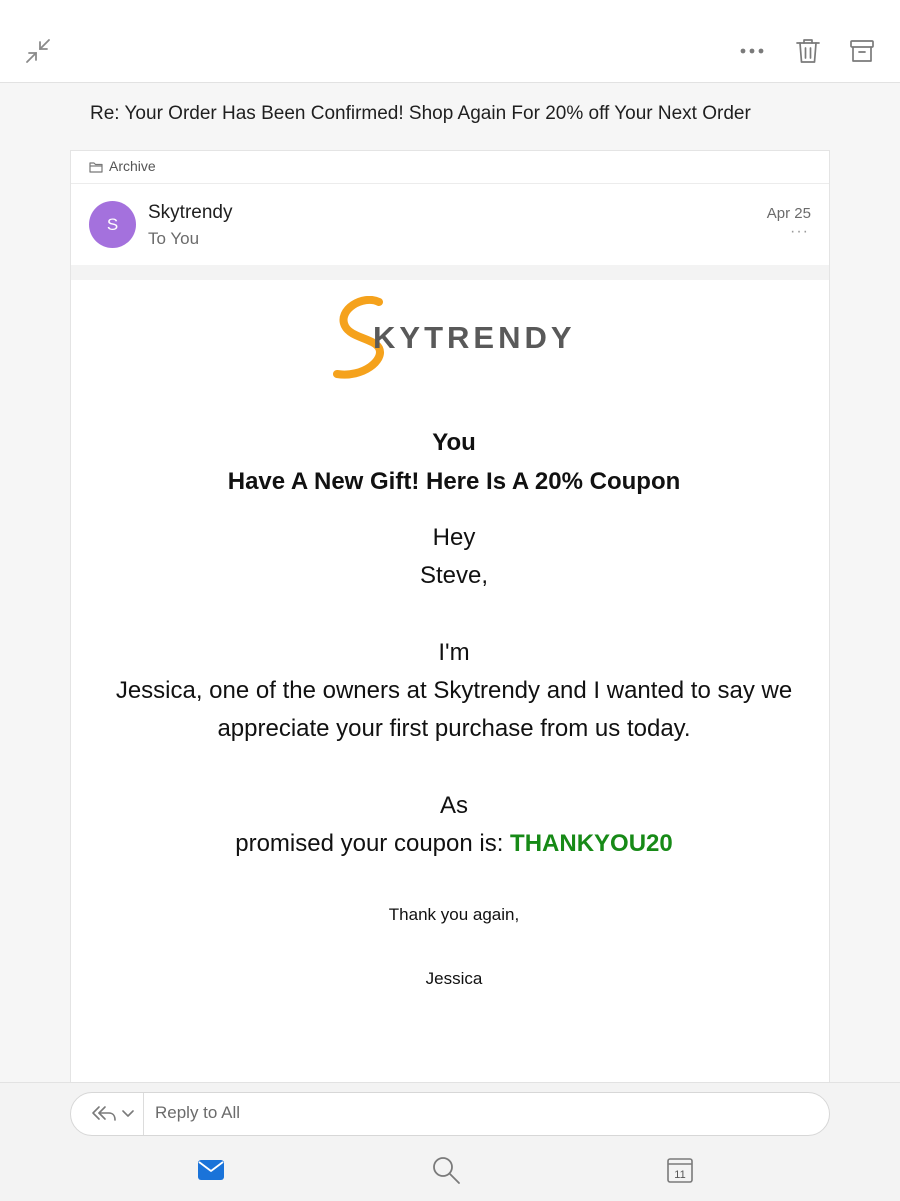  I want to click on coupon-line-2: promised your coupon is: THANKYOU20, so click(454, 844).